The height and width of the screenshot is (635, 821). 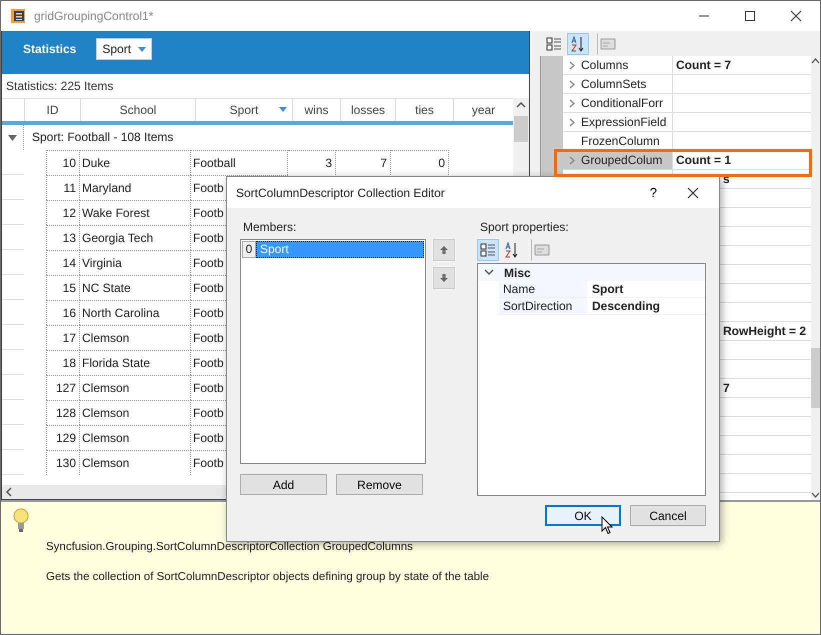 I want to click on table-cell: 129, so click(x=66, y=438).